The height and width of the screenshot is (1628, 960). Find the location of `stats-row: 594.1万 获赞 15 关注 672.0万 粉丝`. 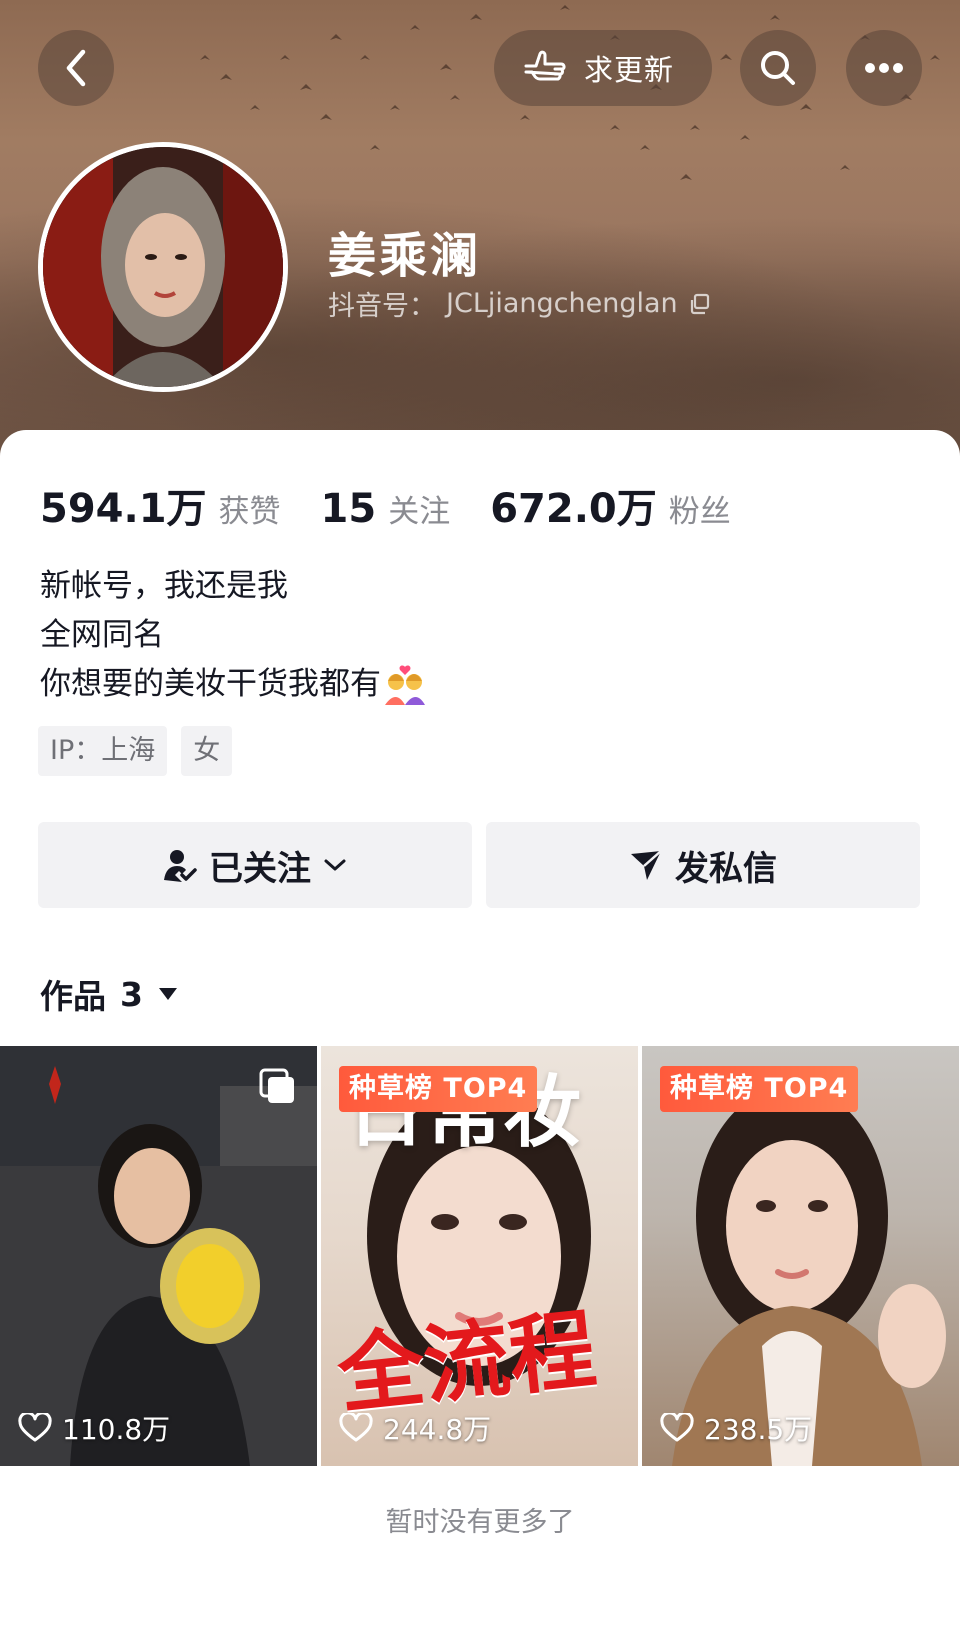

stats-row: 594.1万 获赞 15 关注 672.0万 粉丝 is located at coordinates (405, 505).